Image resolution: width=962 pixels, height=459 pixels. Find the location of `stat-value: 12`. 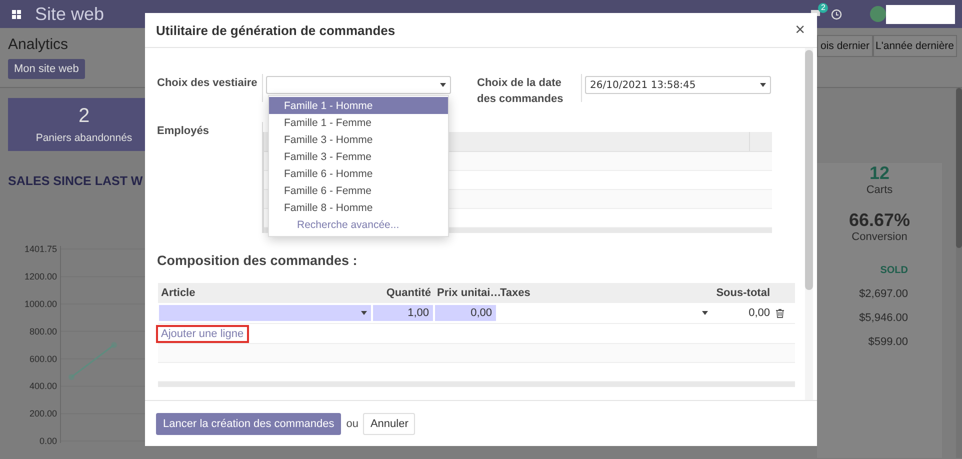

stat-value: 12 is located at coordinates (879, 173).